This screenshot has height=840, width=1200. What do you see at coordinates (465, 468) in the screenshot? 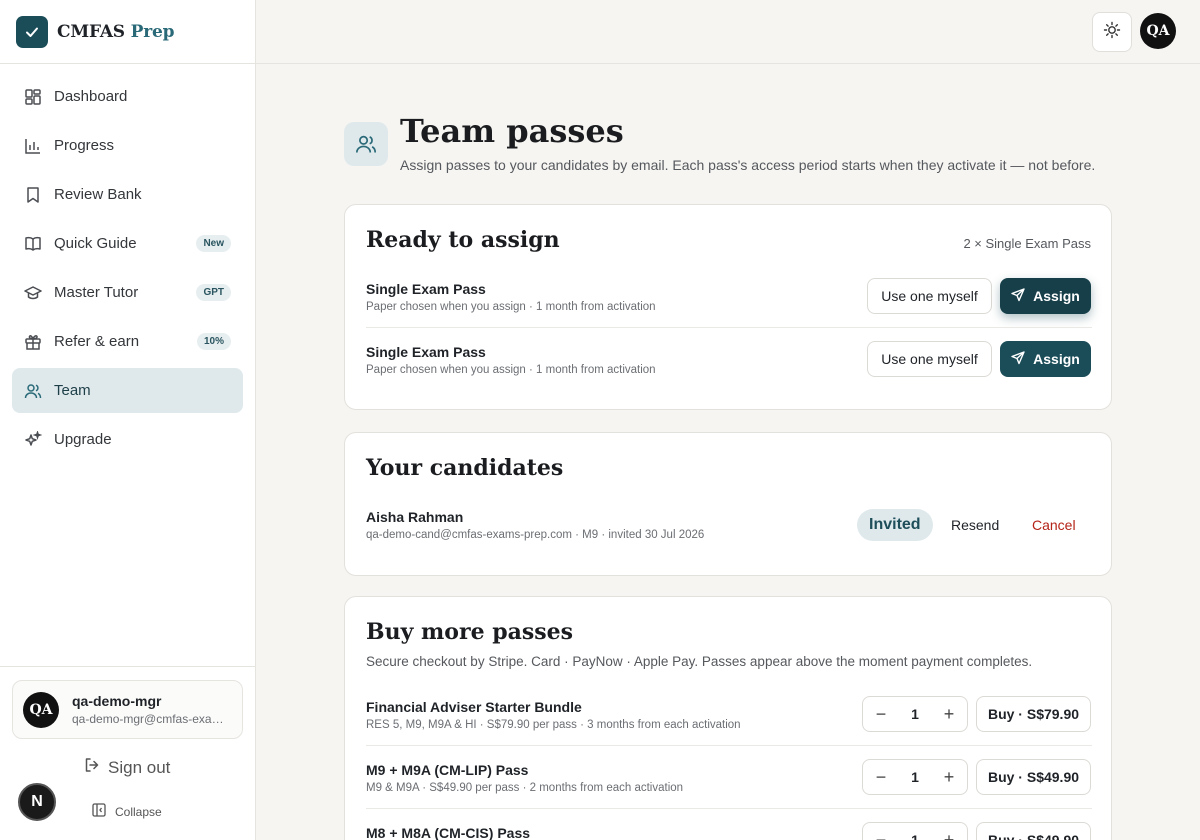
I see `card-title: Your candidates` at bounding box center [465, 468].